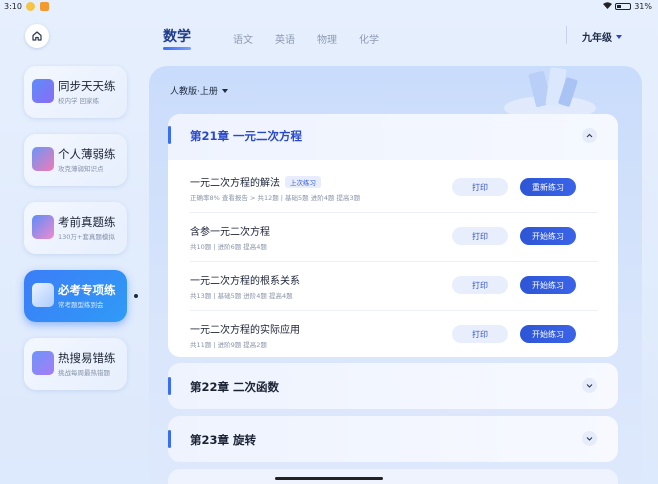 The width and height of the screenshot is (658, 484). What do you see at coordinates (235, 387) in the screenshot?
I see `chapter-title: 第22章 二次函数` at bounding box center [235, 387].